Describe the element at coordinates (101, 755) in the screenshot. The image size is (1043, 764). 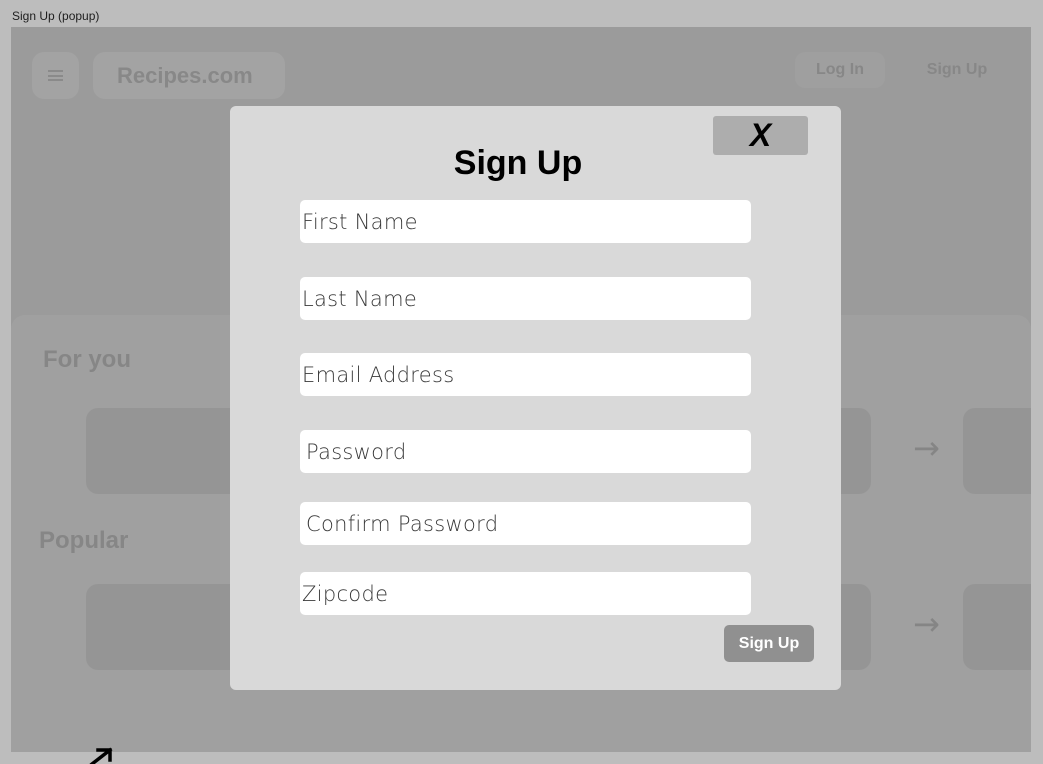
I see `arrow-up-right-icon` at that location.